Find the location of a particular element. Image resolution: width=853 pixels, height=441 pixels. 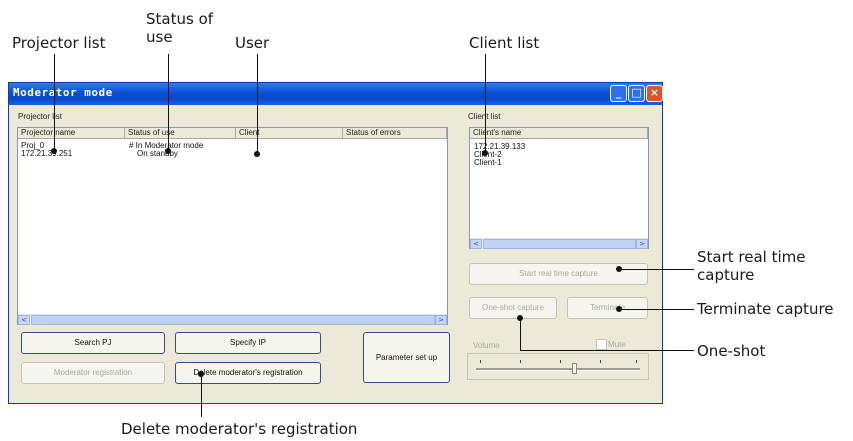

parameter-setup-label: Parameter set up is located at coordinates (406, 357).